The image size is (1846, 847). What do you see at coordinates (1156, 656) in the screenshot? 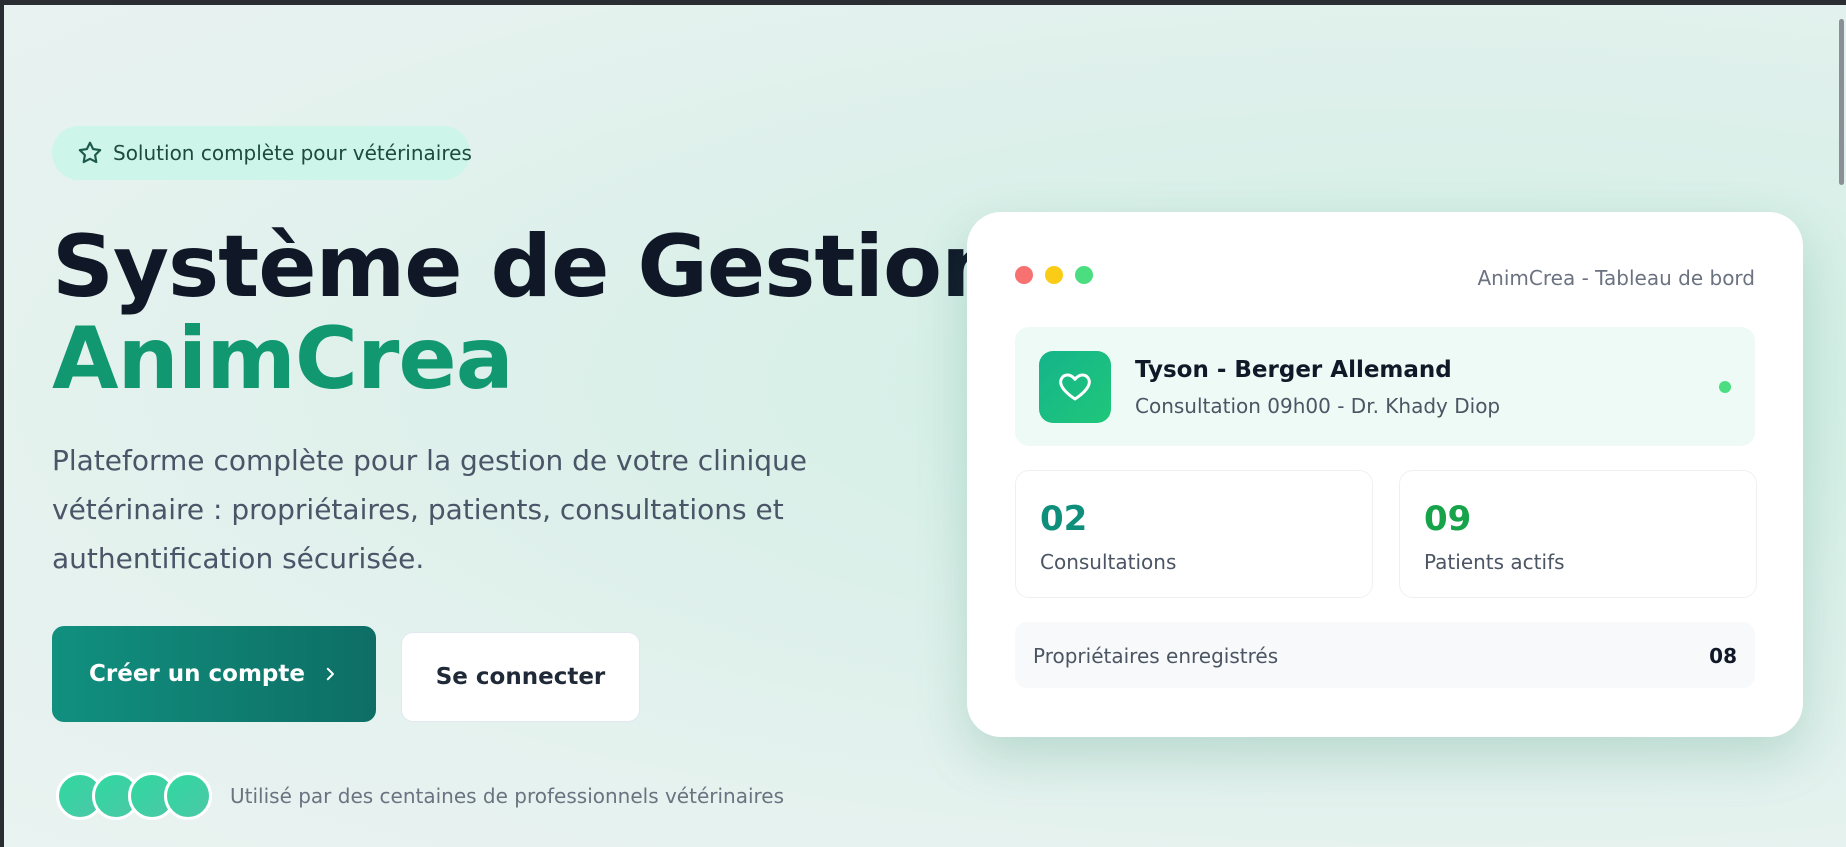
I see `owners-label: Propriétaires enregistrés` at bounding box center [1156, 656].